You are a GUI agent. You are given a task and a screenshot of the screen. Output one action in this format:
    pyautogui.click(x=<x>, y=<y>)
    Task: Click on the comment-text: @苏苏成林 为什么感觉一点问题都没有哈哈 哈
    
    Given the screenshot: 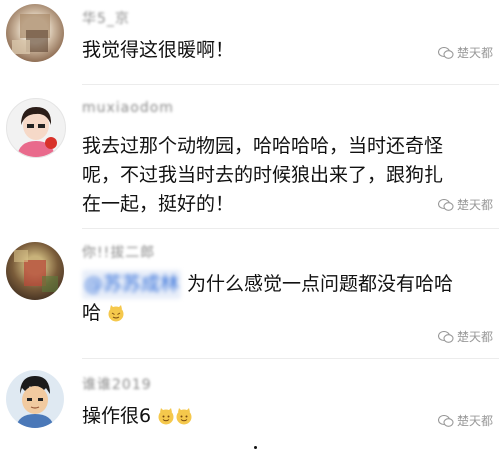 What is the action you would take?
    pyautogui.click(x=267, y=299)
    